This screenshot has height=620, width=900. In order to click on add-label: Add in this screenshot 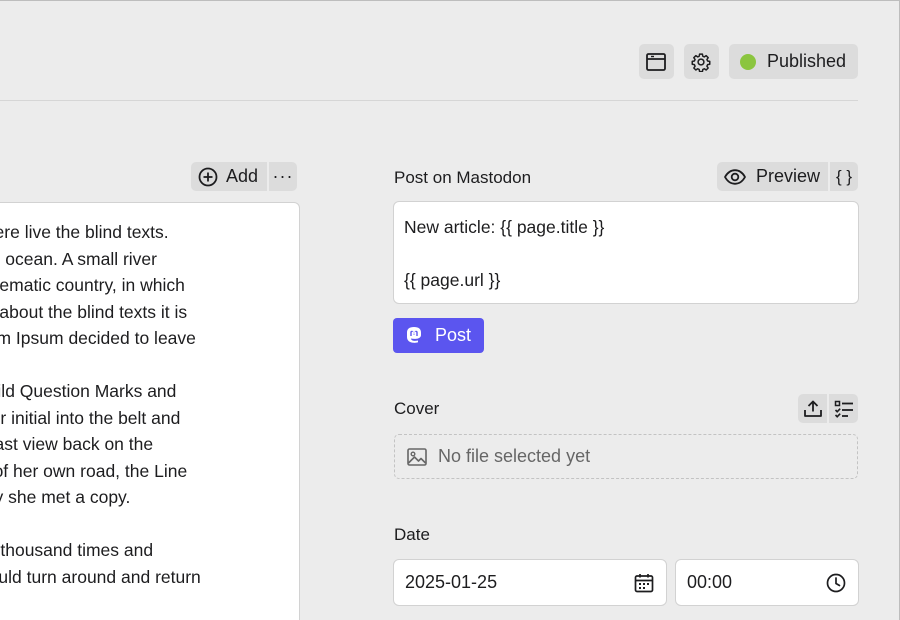, I will do `click(242, 176)`.